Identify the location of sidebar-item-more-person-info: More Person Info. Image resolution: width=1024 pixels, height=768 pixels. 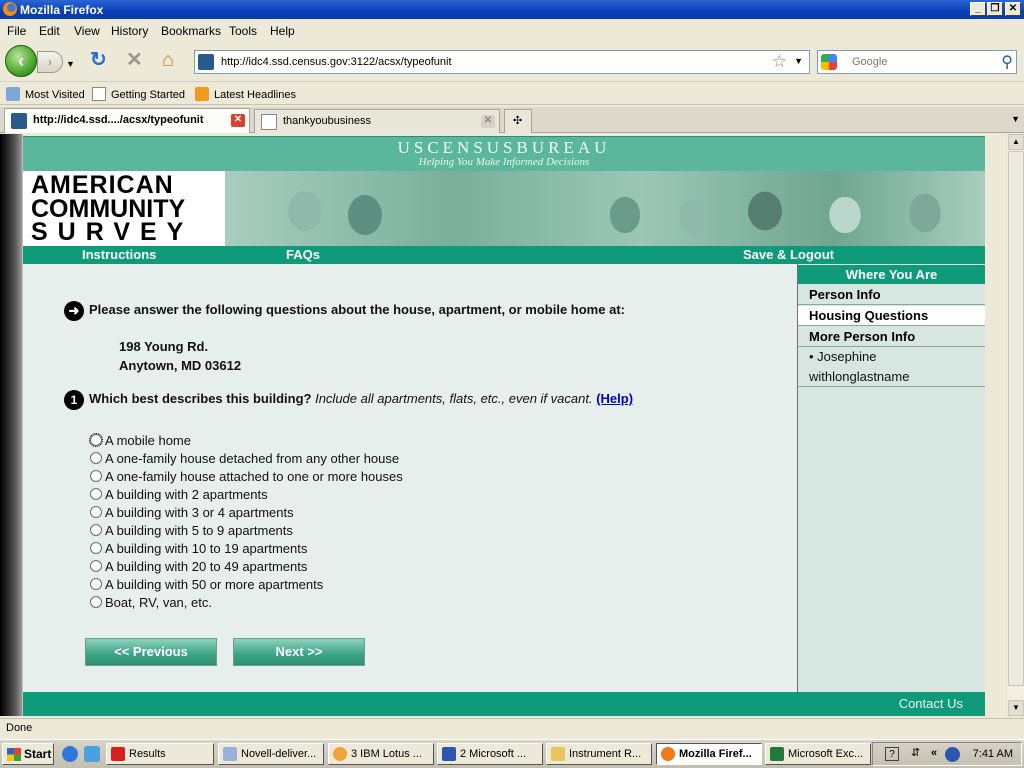
(891, 337).